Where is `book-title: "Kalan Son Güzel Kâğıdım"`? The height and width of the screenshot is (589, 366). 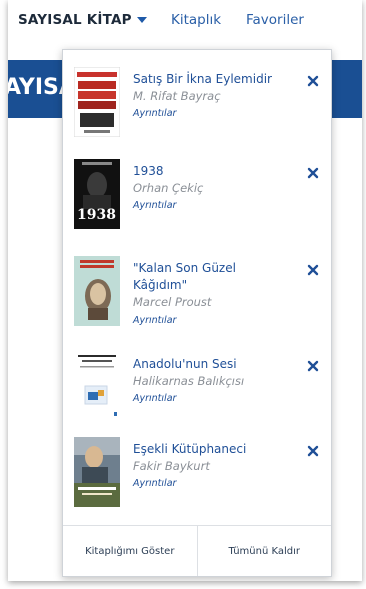 book-title: "Kalan Son Güzel Kâğıdım" is located at coordinates (213, 277).